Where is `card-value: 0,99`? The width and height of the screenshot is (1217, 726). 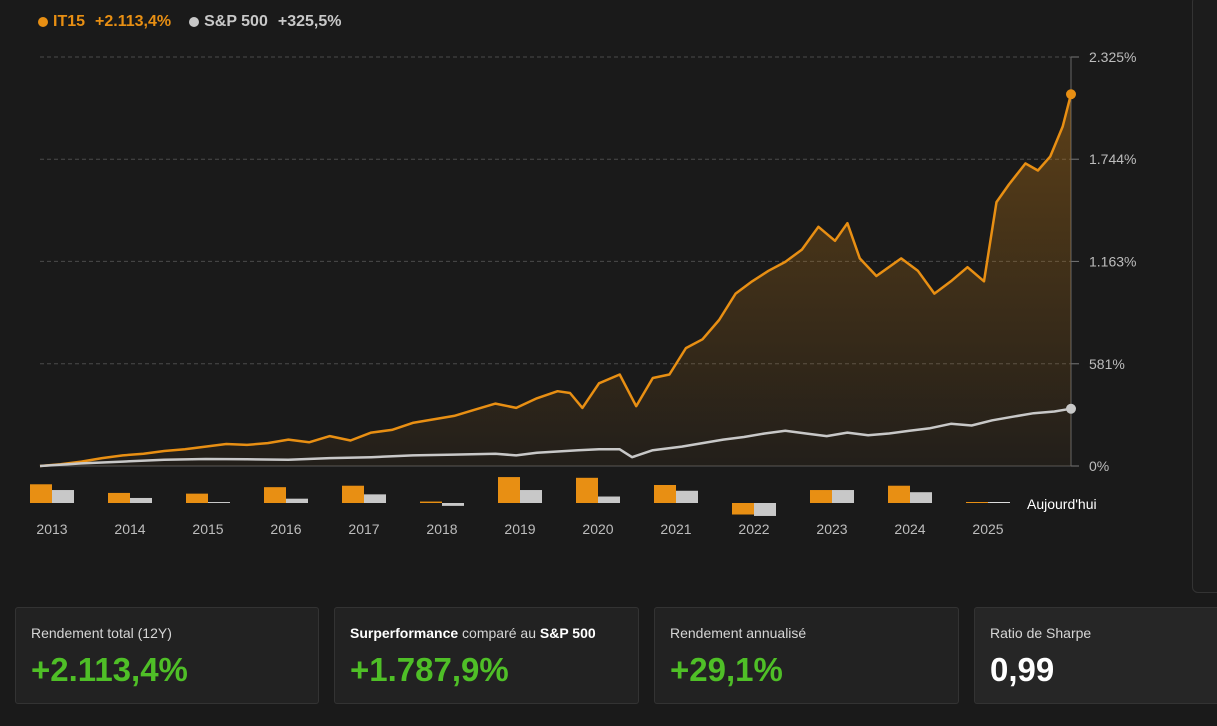
card-value: 0,99 is located at coordinates (1022, 669).